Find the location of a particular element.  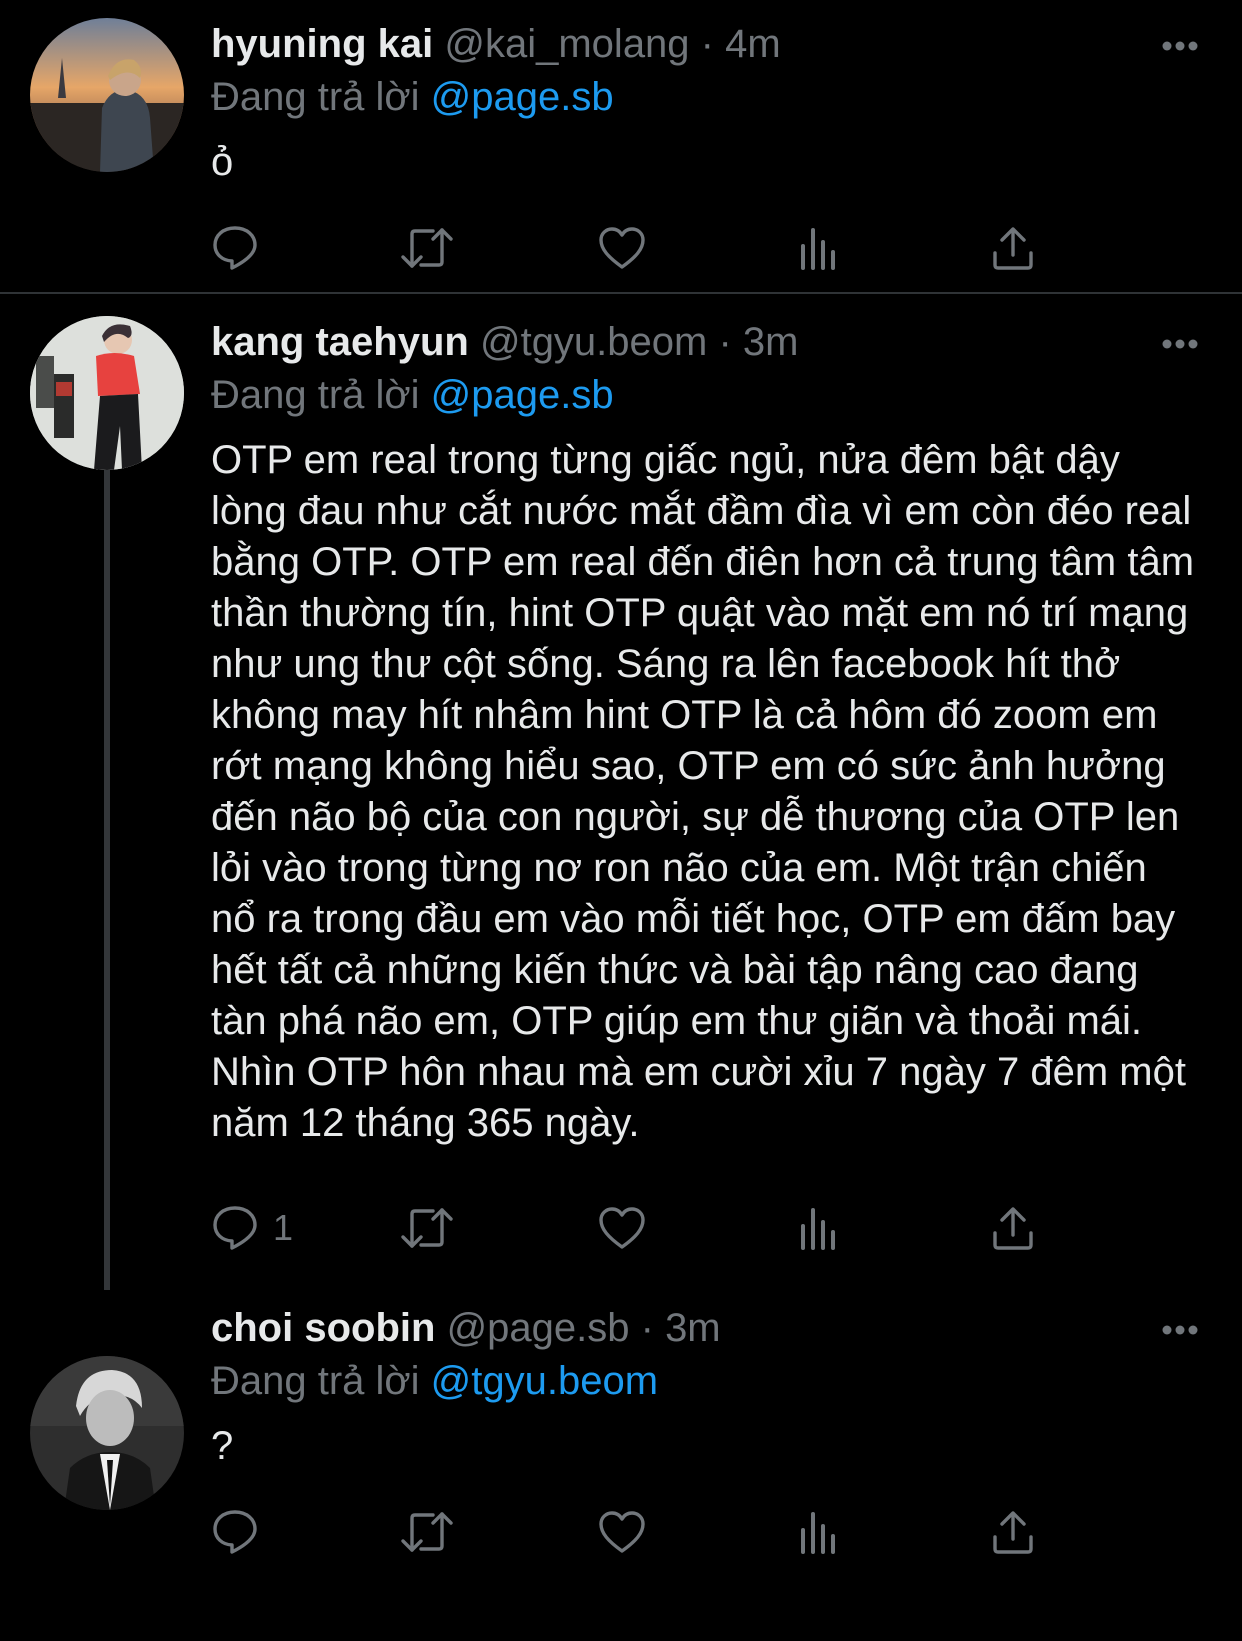

display-name: hyuning kai is located at coordinates (322, 44).